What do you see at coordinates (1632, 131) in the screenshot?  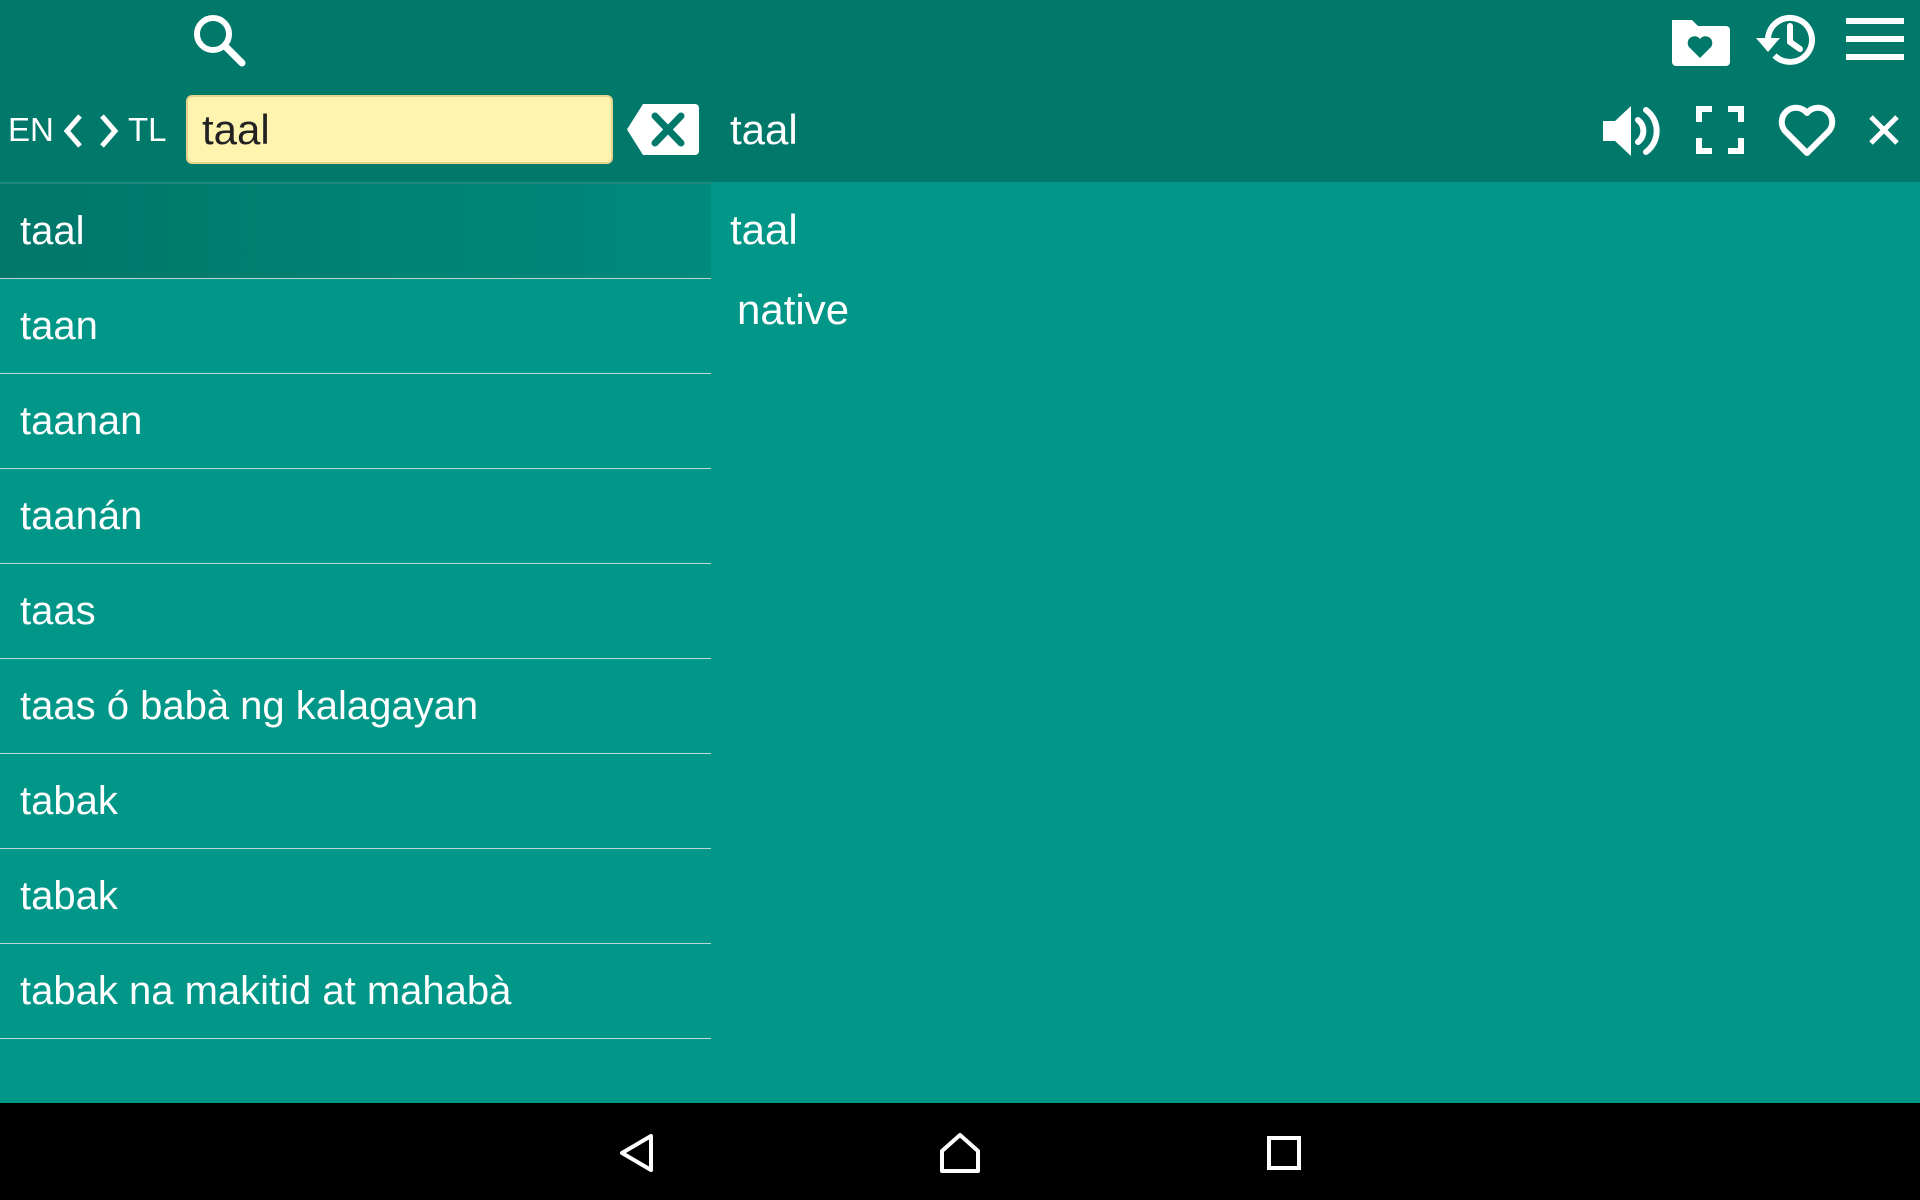 I see `speaker-icon` at bounding box center [1632, 131].